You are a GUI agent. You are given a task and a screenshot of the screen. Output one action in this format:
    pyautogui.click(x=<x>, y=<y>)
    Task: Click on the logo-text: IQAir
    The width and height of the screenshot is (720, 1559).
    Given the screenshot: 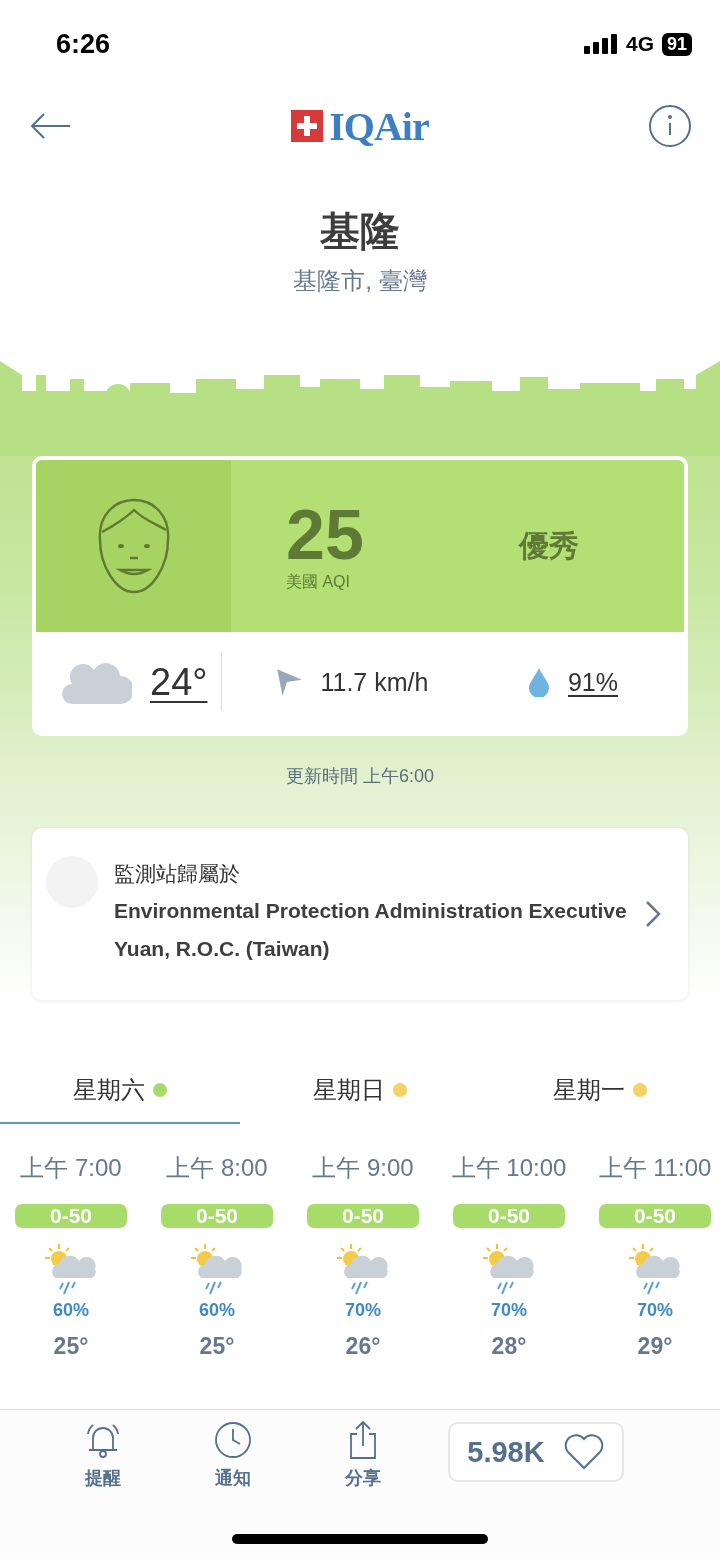 What is the action you would take?
    pyautogui.click(x=379, y=126)
    